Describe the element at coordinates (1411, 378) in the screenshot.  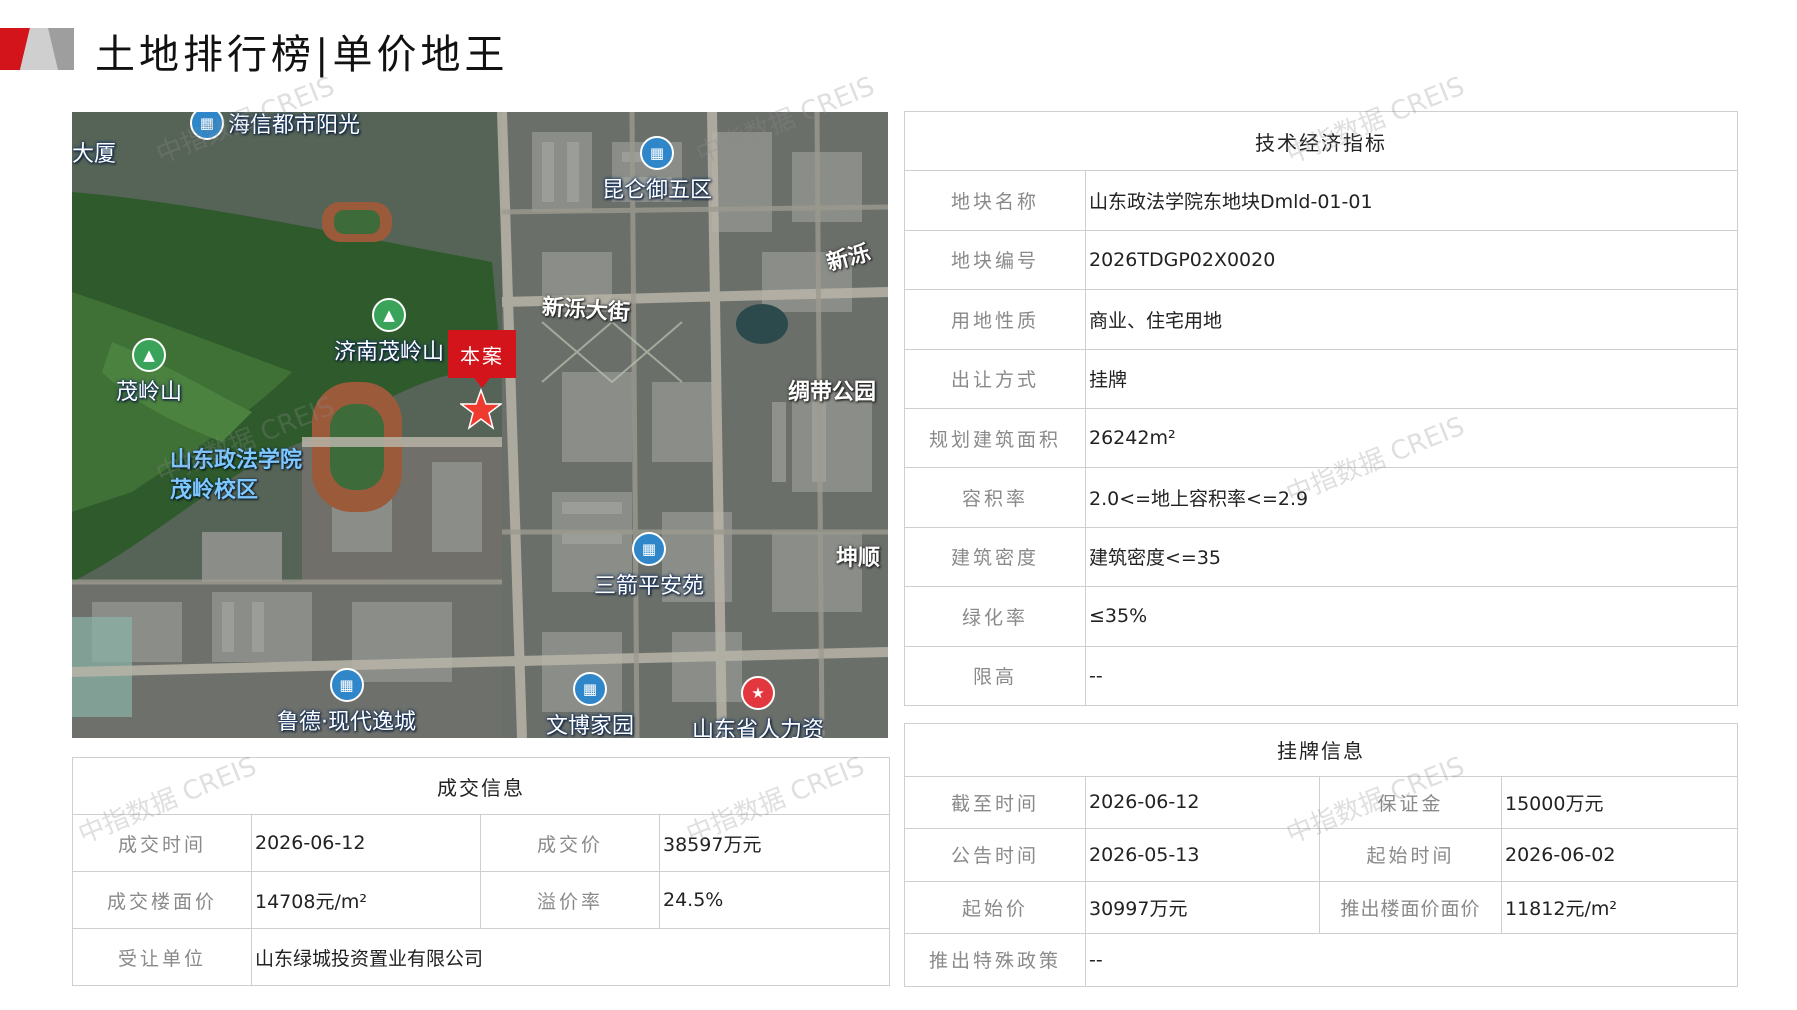
I see `row-value: 挂牌` at that location.